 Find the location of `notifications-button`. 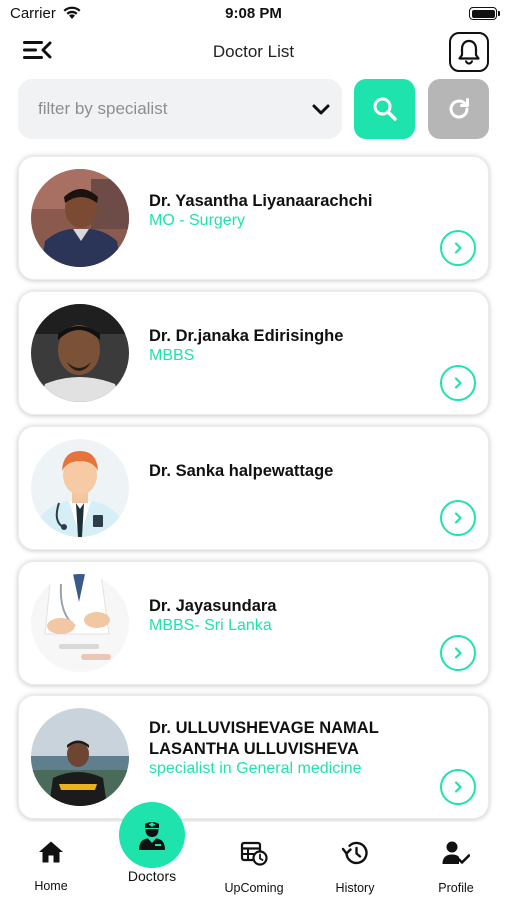

notifications-button is located at coordinates (469, 52).